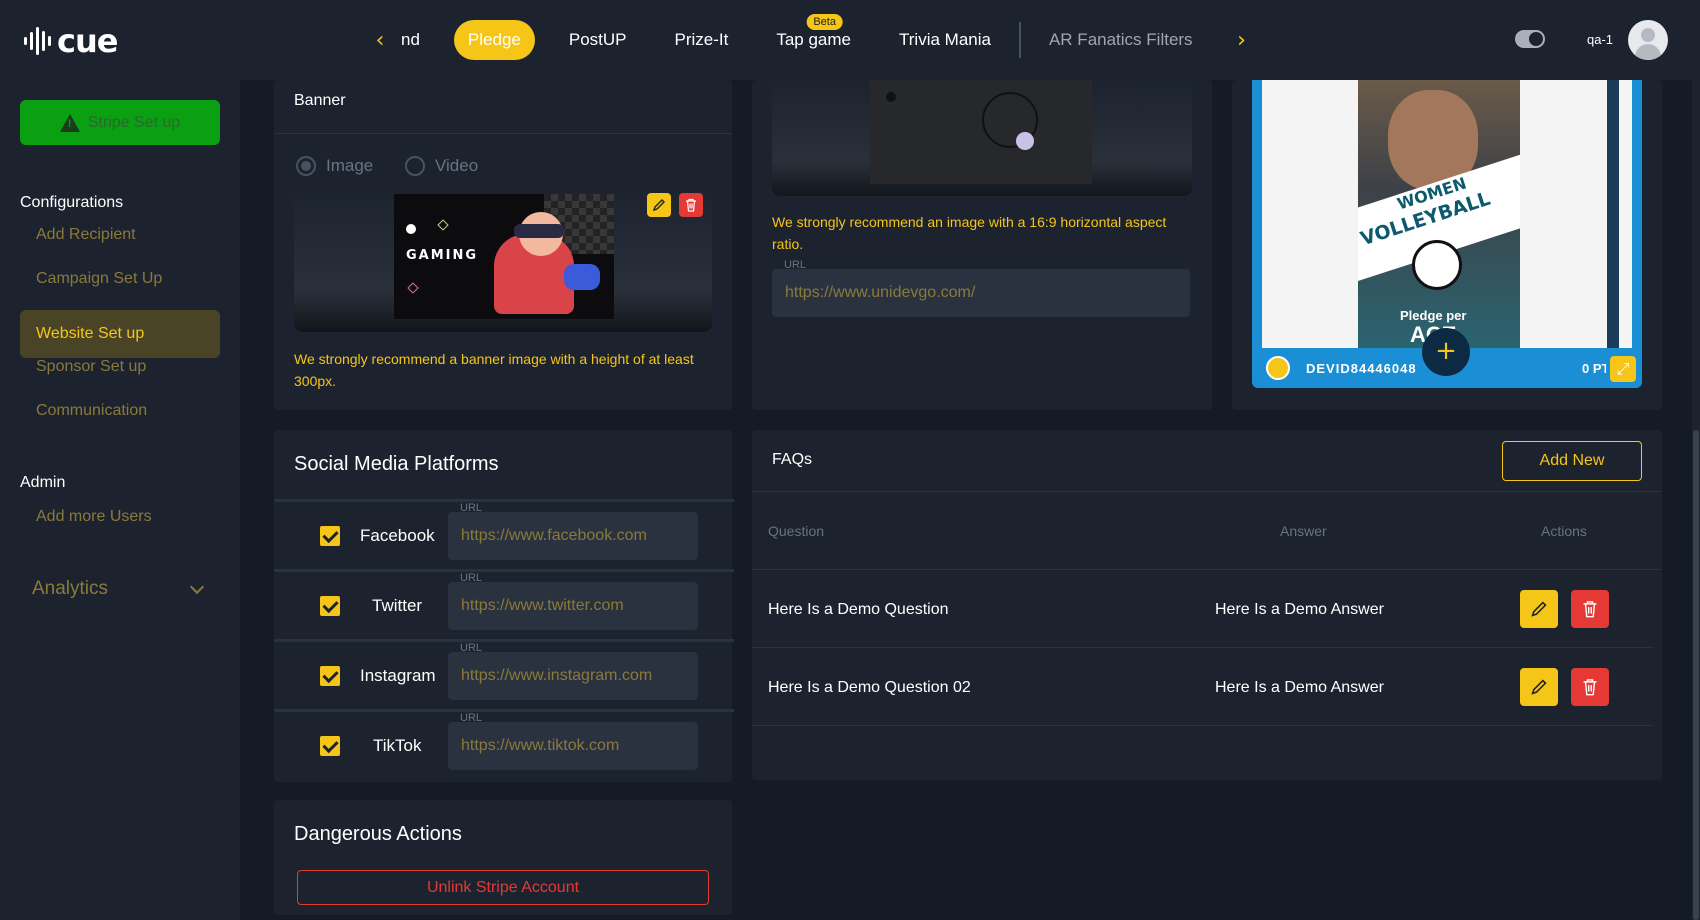  I want to click on banner-image: GAMING, so click(504, 256).